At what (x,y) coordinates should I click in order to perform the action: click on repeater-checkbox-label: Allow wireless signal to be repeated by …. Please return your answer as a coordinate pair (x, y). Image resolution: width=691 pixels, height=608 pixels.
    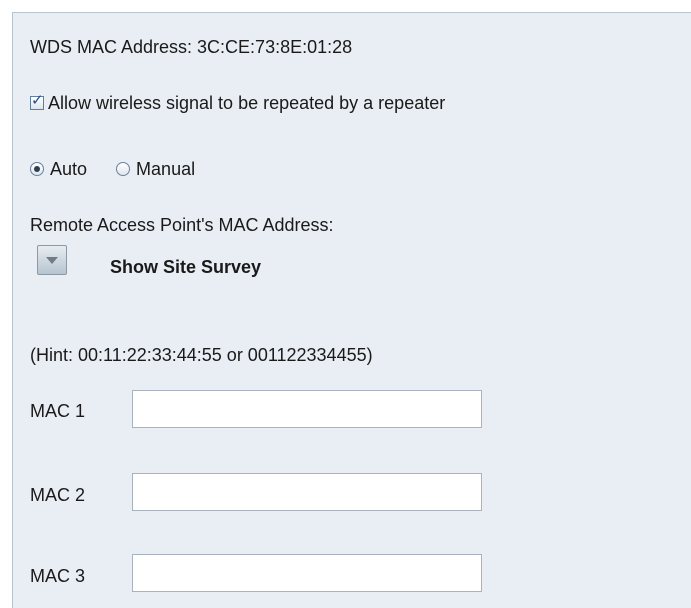
    Looking at the image, I should click on (246, 103).